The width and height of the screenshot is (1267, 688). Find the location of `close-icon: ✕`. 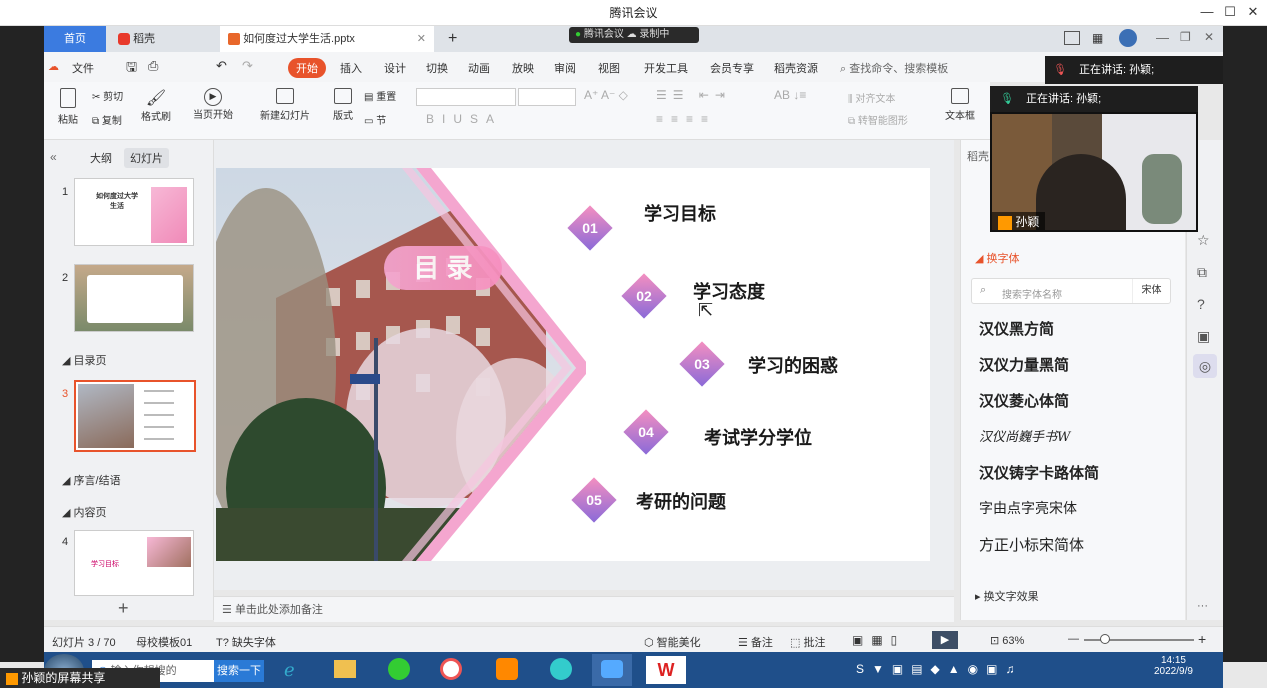

close-icon: ✕ is located at coordinates (1253, 12).